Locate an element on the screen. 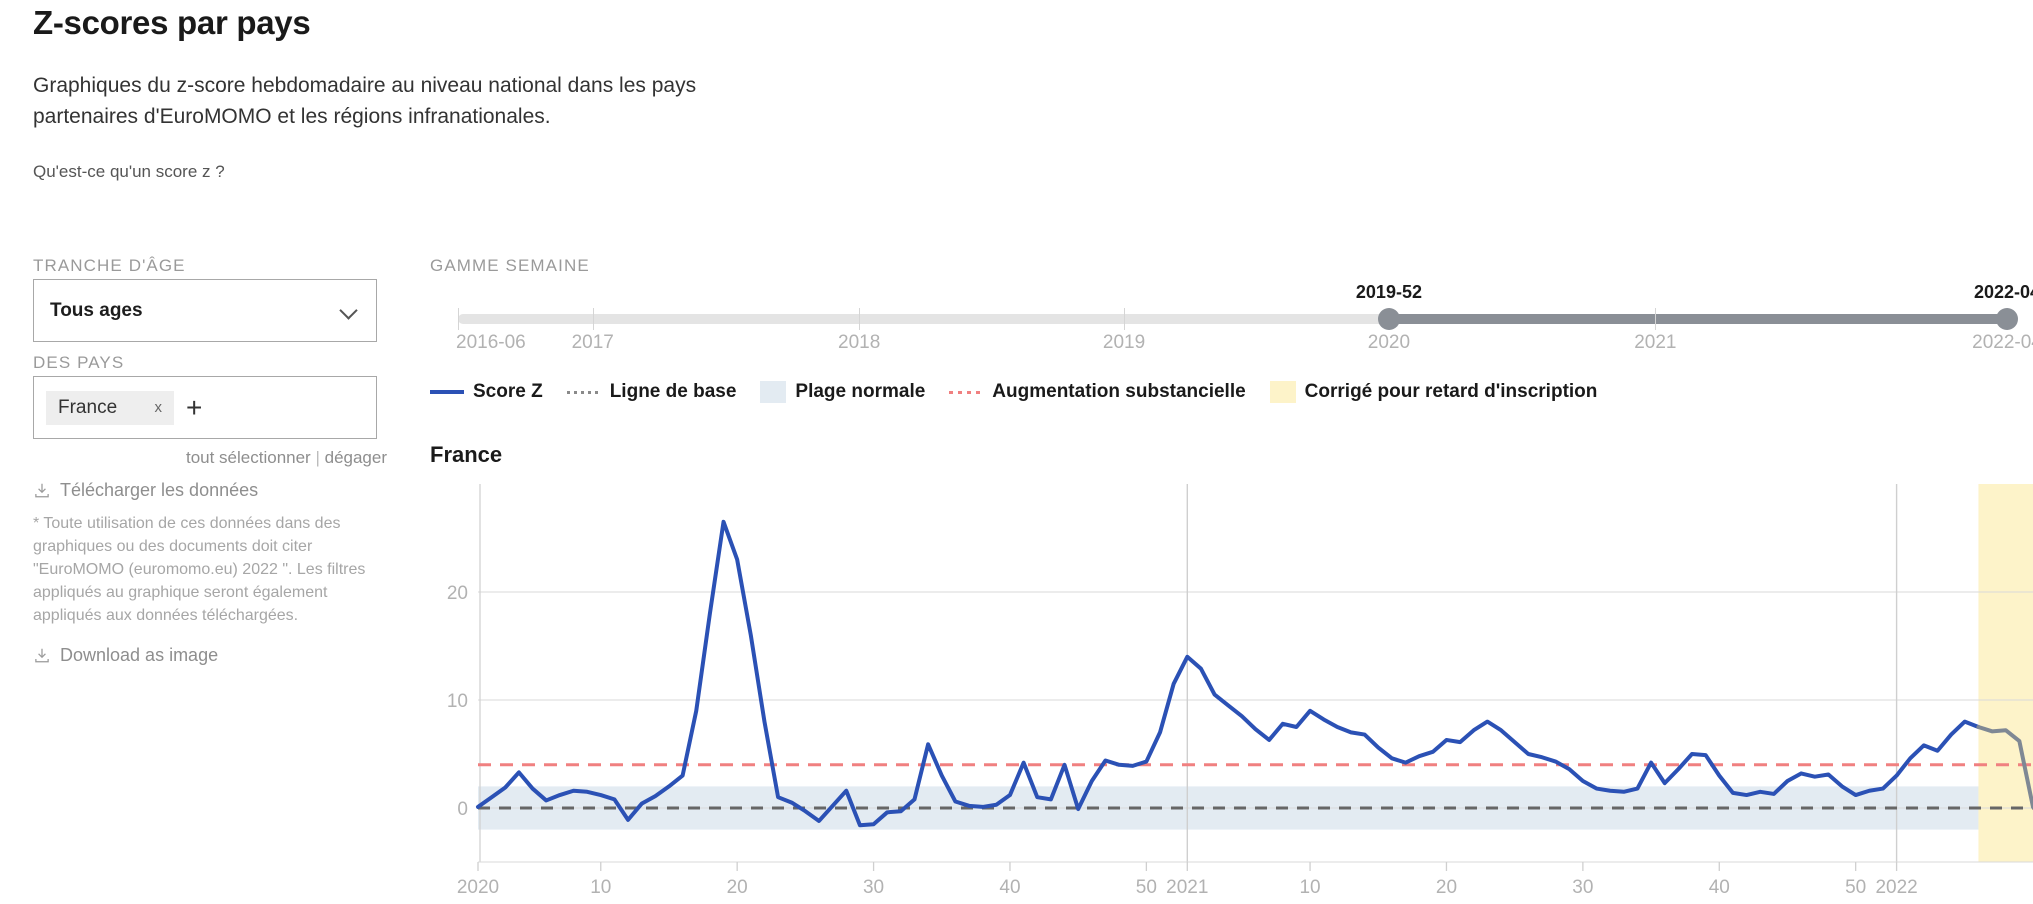 This screenshot has width=2033, height=904. slider-tick-label: 2017 is located at coordinates (592, 342).